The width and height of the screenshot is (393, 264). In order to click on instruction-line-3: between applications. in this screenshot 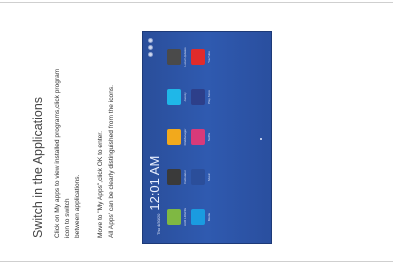, I will do `click(77, 206)`.